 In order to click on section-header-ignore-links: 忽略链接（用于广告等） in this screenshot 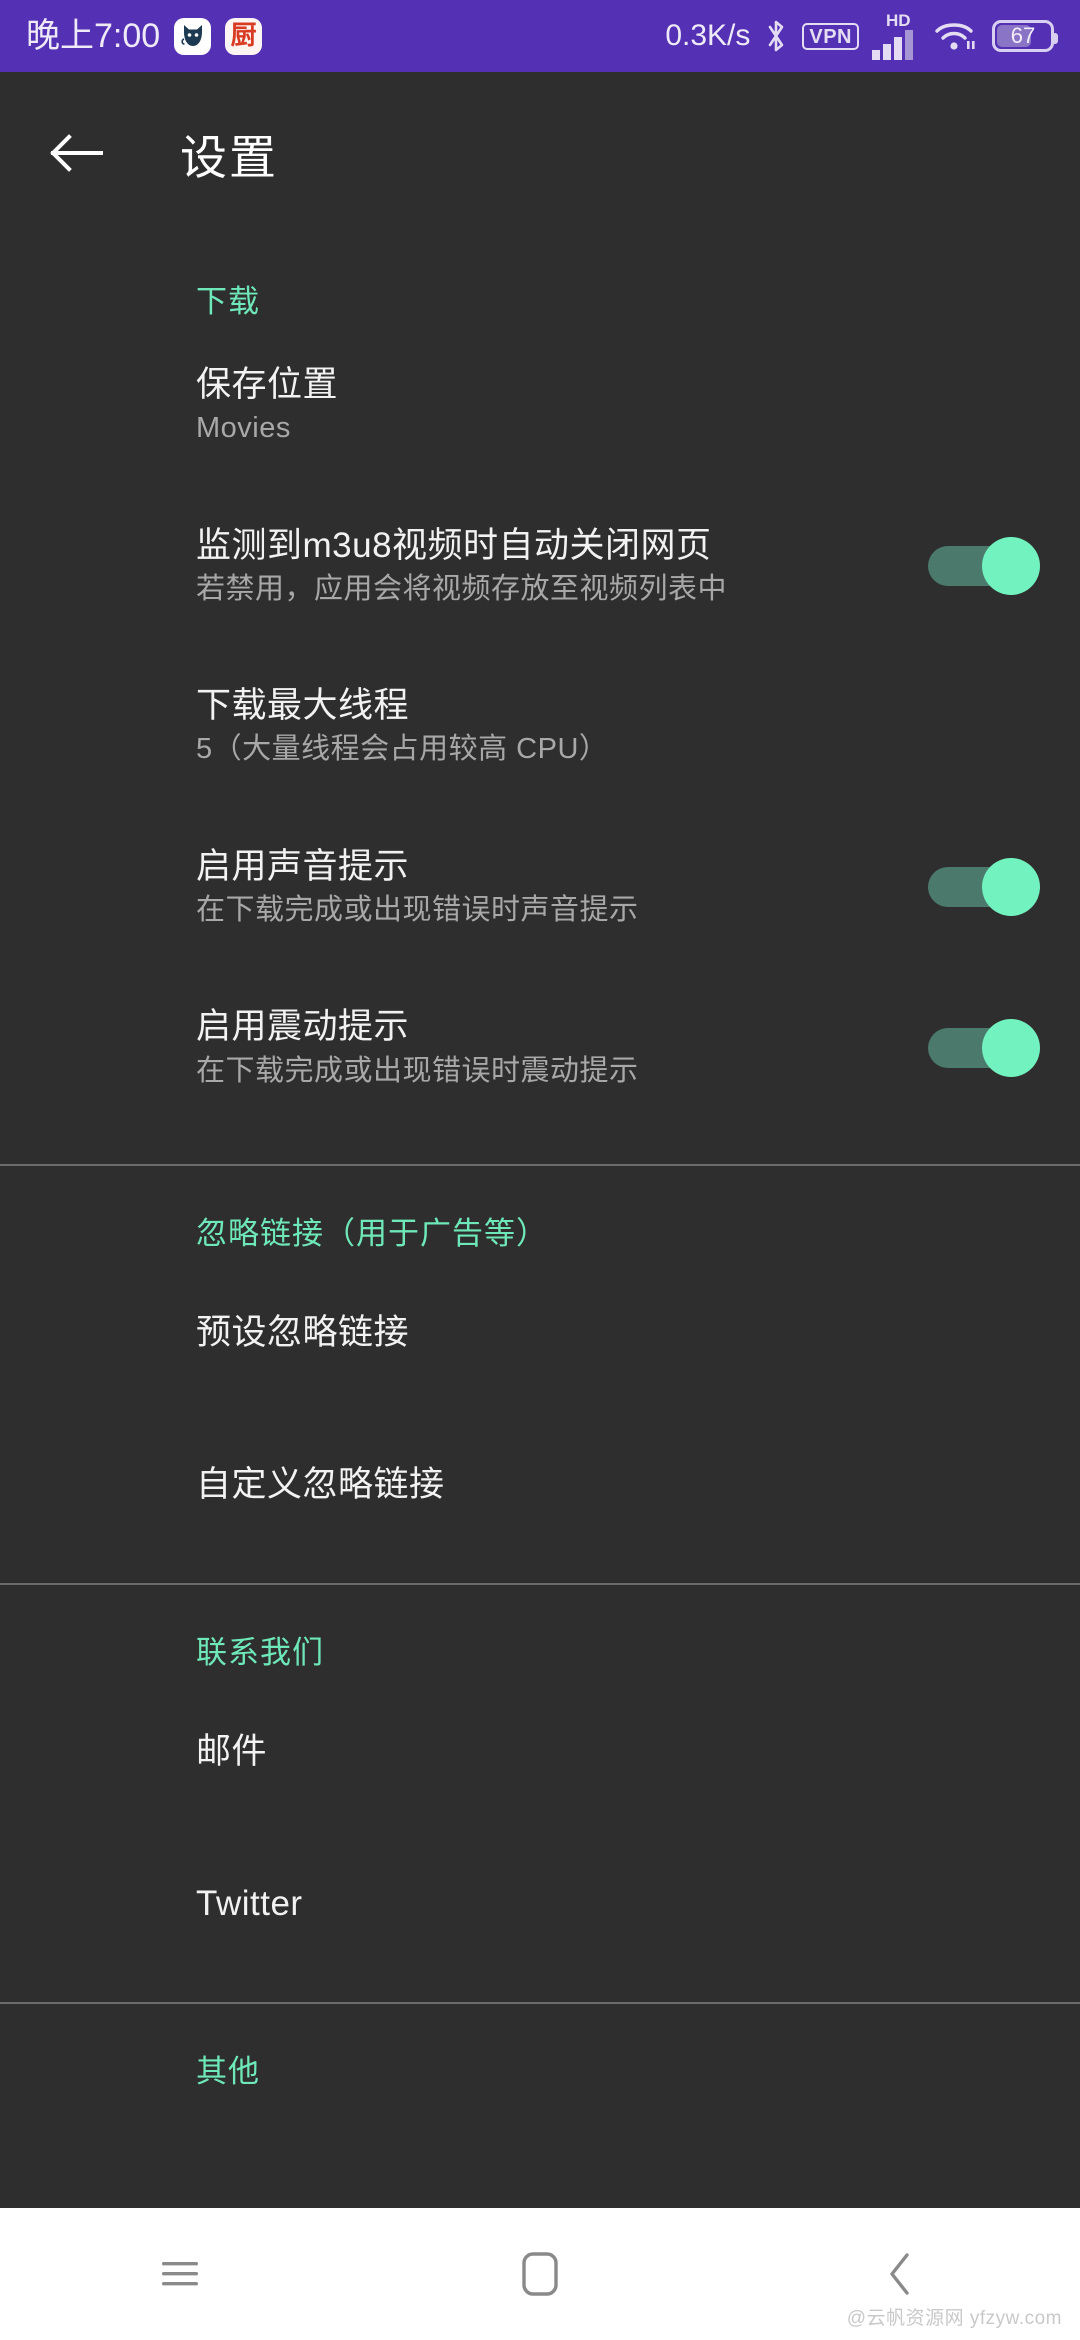, I will do `click(372, 1233)`.